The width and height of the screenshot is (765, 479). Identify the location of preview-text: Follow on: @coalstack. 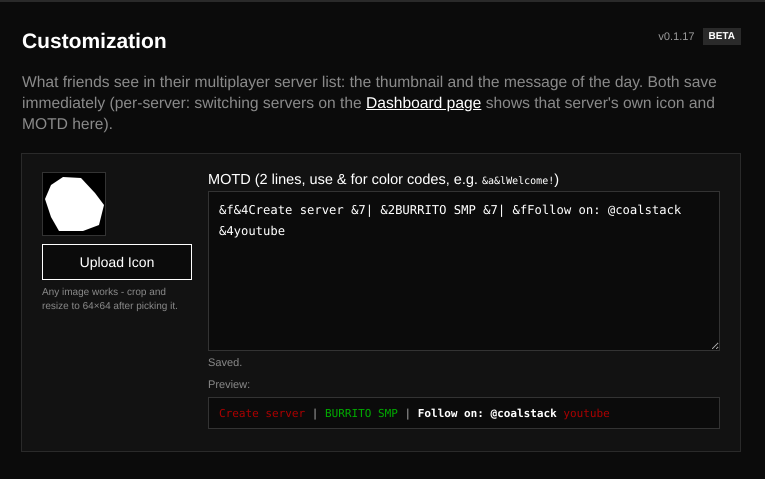
(488, 413).